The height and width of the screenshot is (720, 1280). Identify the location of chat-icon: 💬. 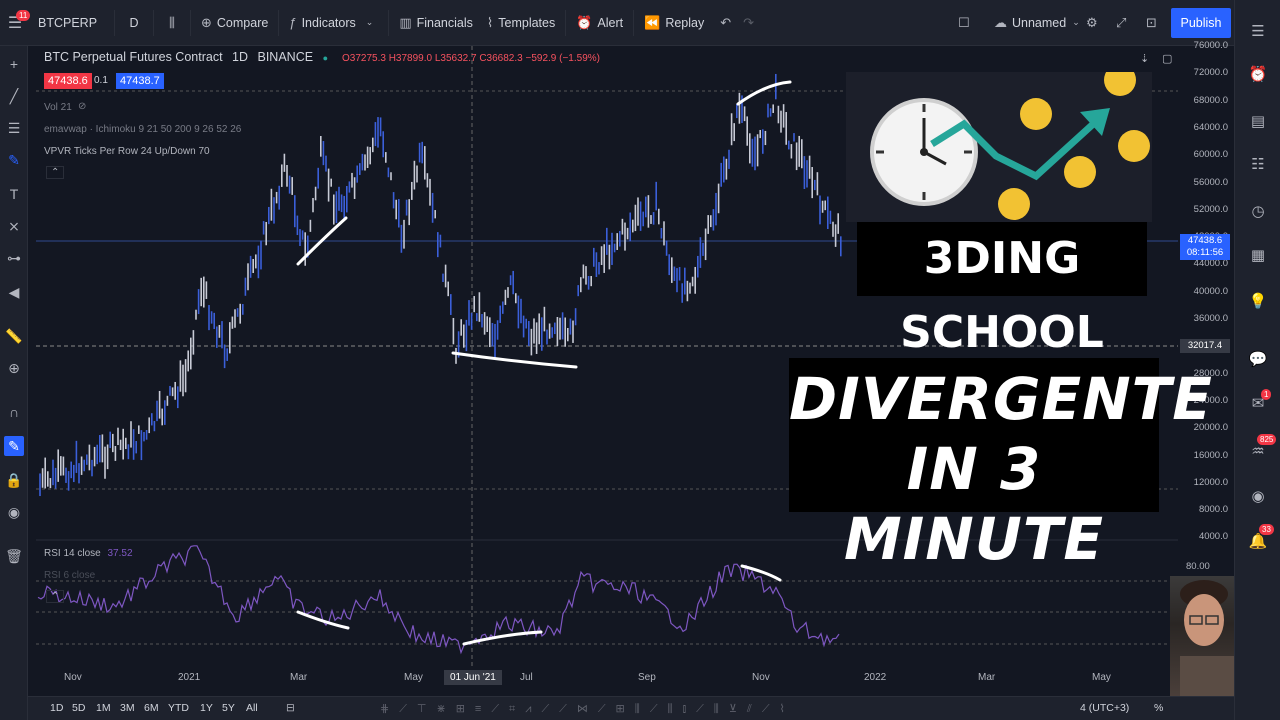
(1258, 359).